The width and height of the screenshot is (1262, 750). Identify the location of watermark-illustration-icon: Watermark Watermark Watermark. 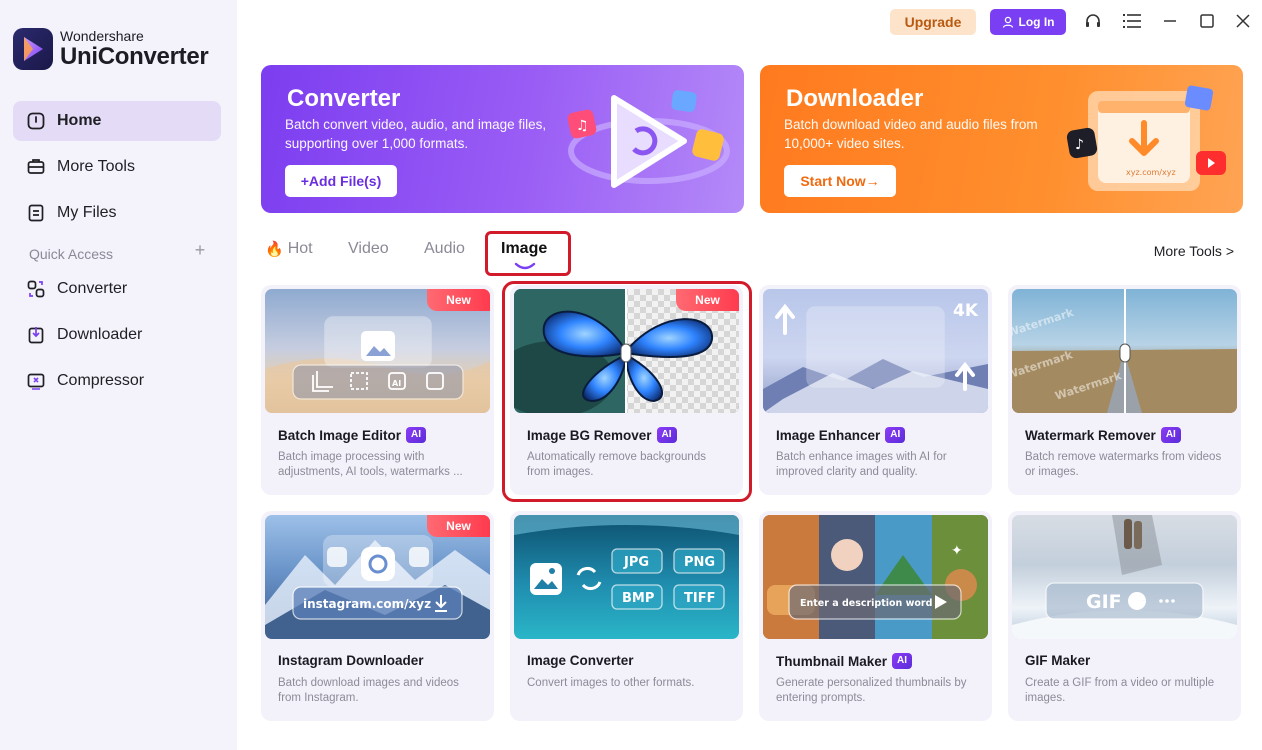
(1124, 351).